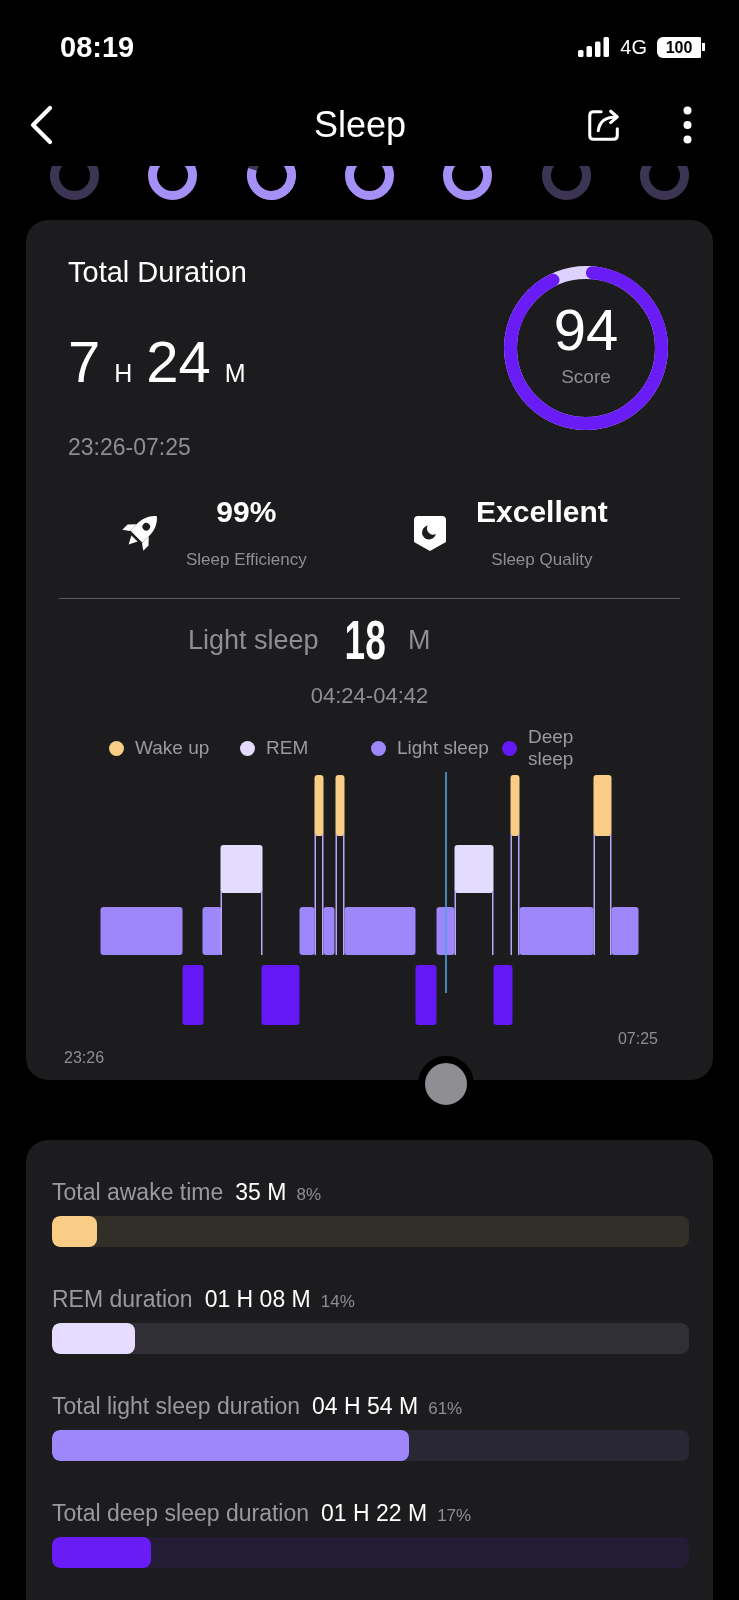 The width and height of the screenshot is (739, 1600). What do you see at coordinates (586, 329) in the screenshot?
I see `score-value: 94` at bounding box center [586, 329].